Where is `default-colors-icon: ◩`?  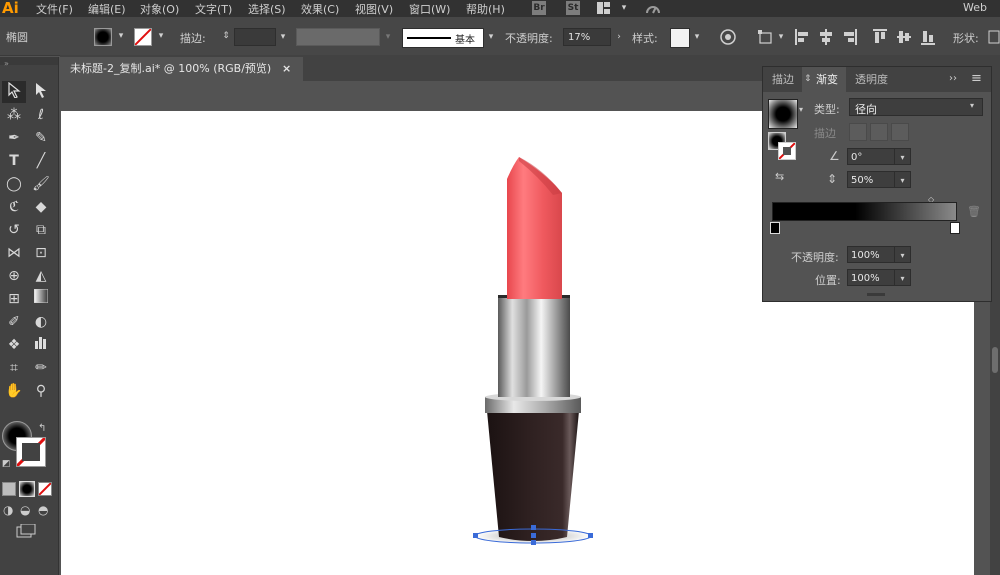
default-colors-icon: ◩ is located at coordinates (6, 464).